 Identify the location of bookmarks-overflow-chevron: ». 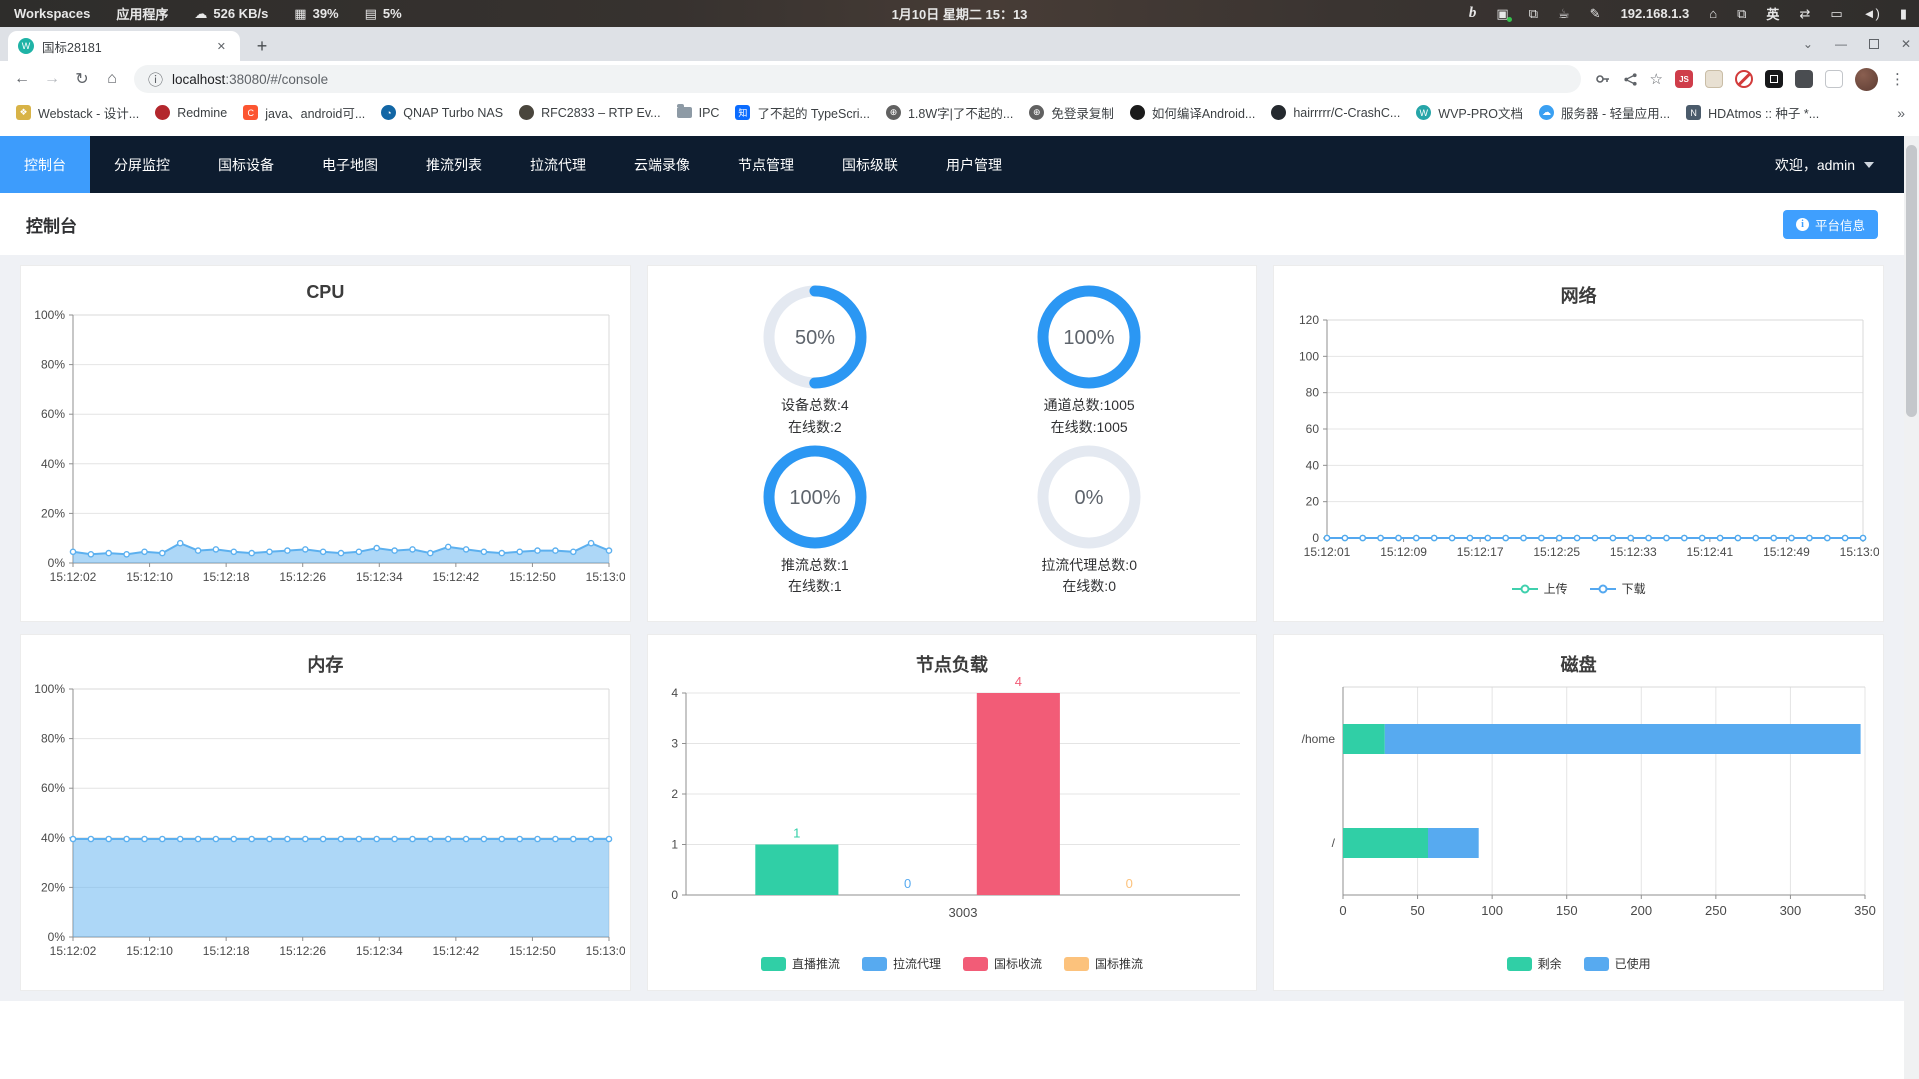
(1908, 113).